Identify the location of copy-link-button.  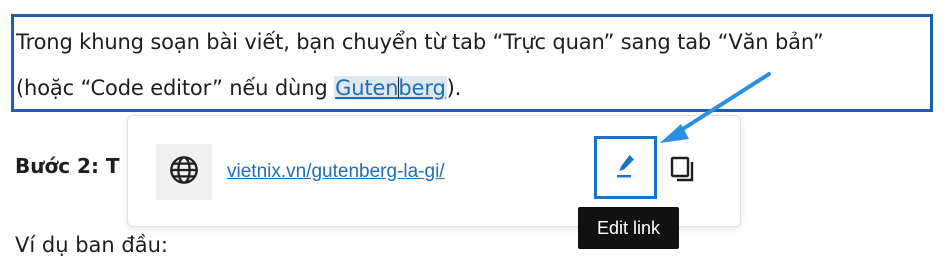
(683, 171).